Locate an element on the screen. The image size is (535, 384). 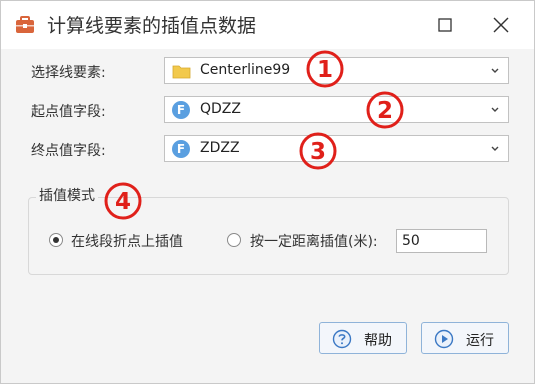
end-field-label: 终点值字段: is located at coordinates (68, 151).